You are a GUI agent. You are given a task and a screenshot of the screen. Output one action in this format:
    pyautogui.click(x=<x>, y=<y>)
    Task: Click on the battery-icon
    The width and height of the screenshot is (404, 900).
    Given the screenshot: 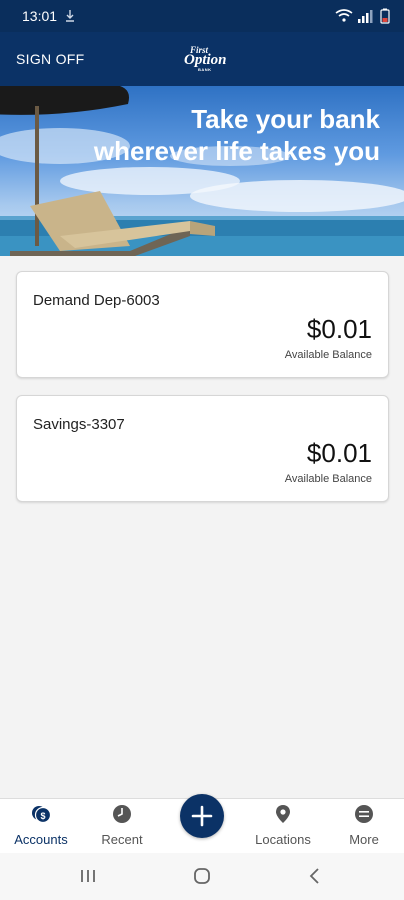 What is the action you would take?
    pyautogui.click(x=385, y=16)
    